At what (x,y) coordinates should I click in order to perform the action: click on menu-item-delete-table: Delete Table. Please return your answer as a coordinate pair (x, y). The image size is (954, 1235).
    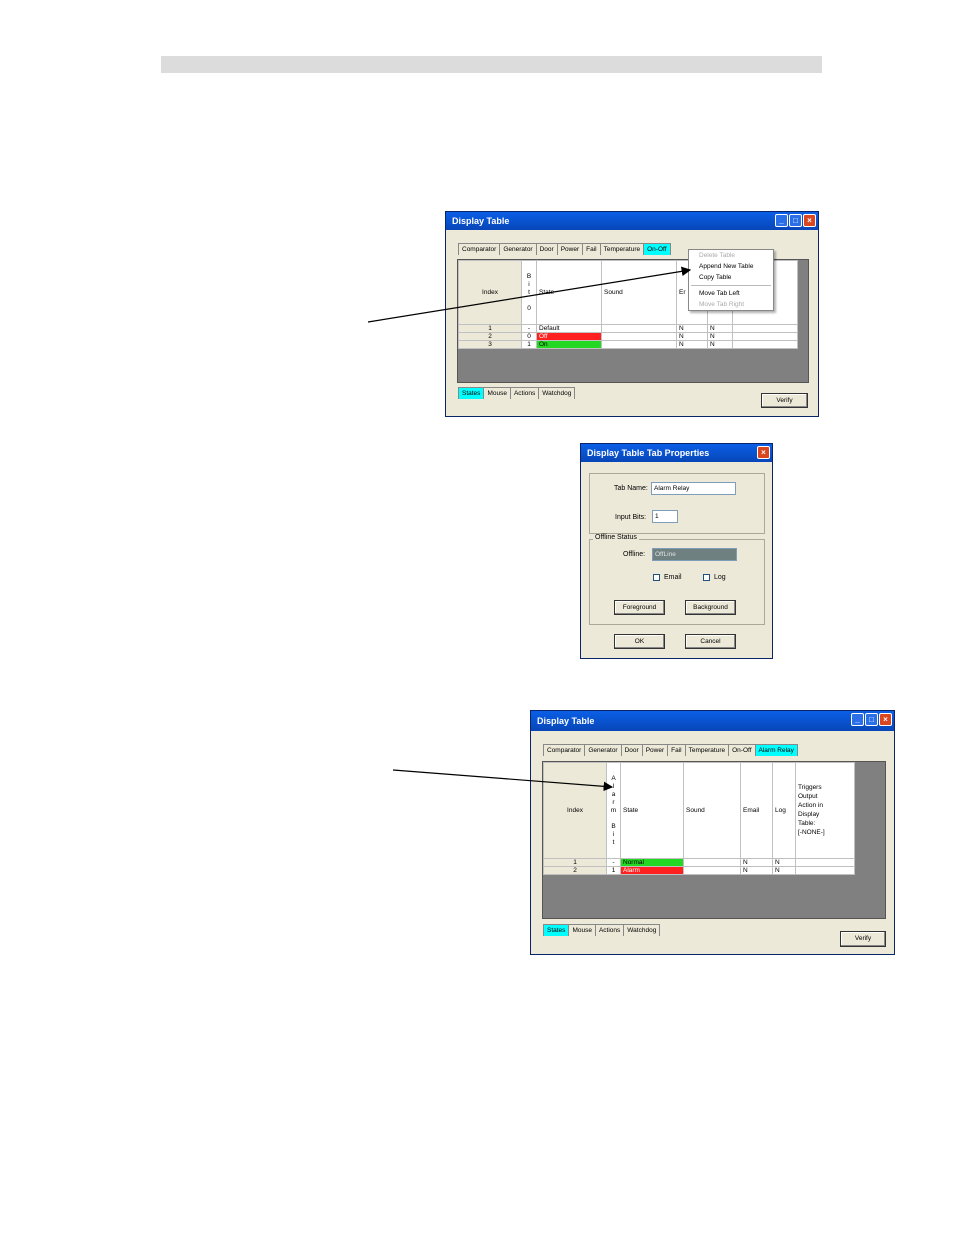
    Looking at the image, I should click on (731, 255).